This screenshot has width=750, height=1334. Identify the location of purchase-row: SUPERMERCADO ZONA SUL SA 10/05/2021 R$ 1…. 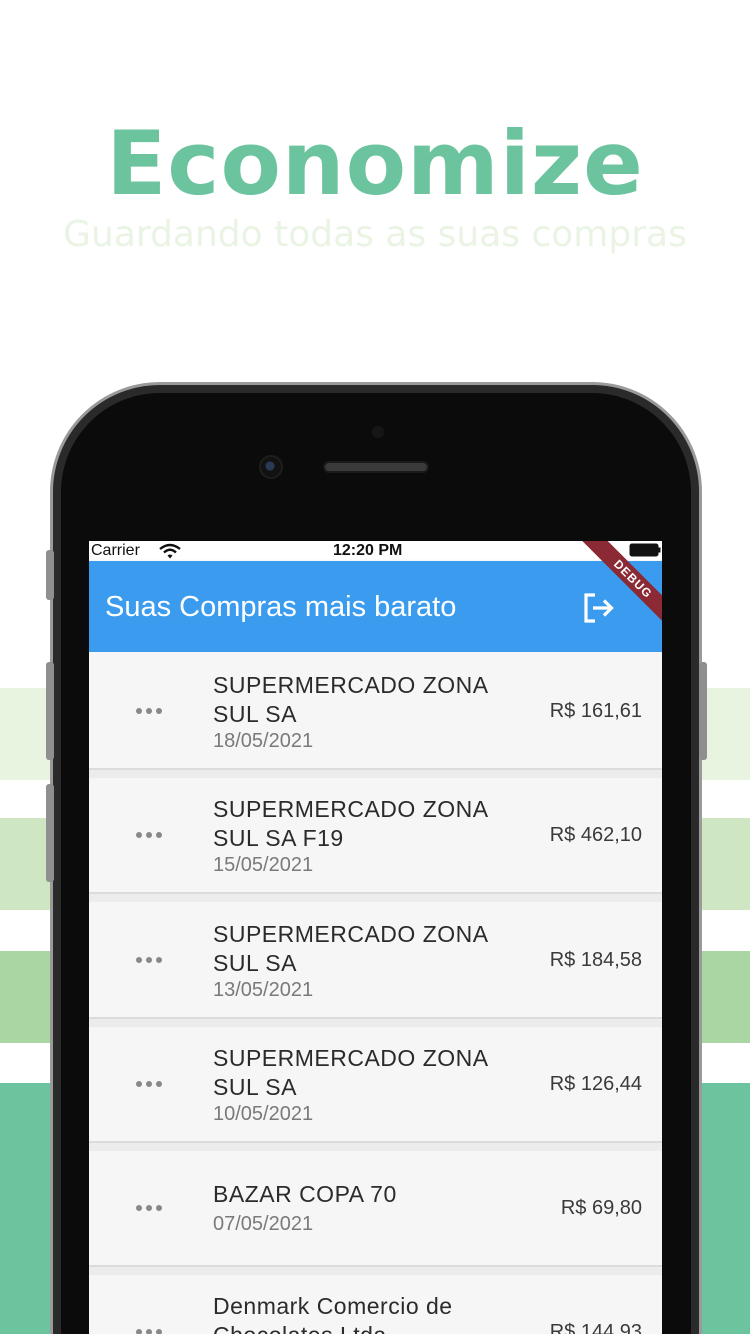
(375, 1085).